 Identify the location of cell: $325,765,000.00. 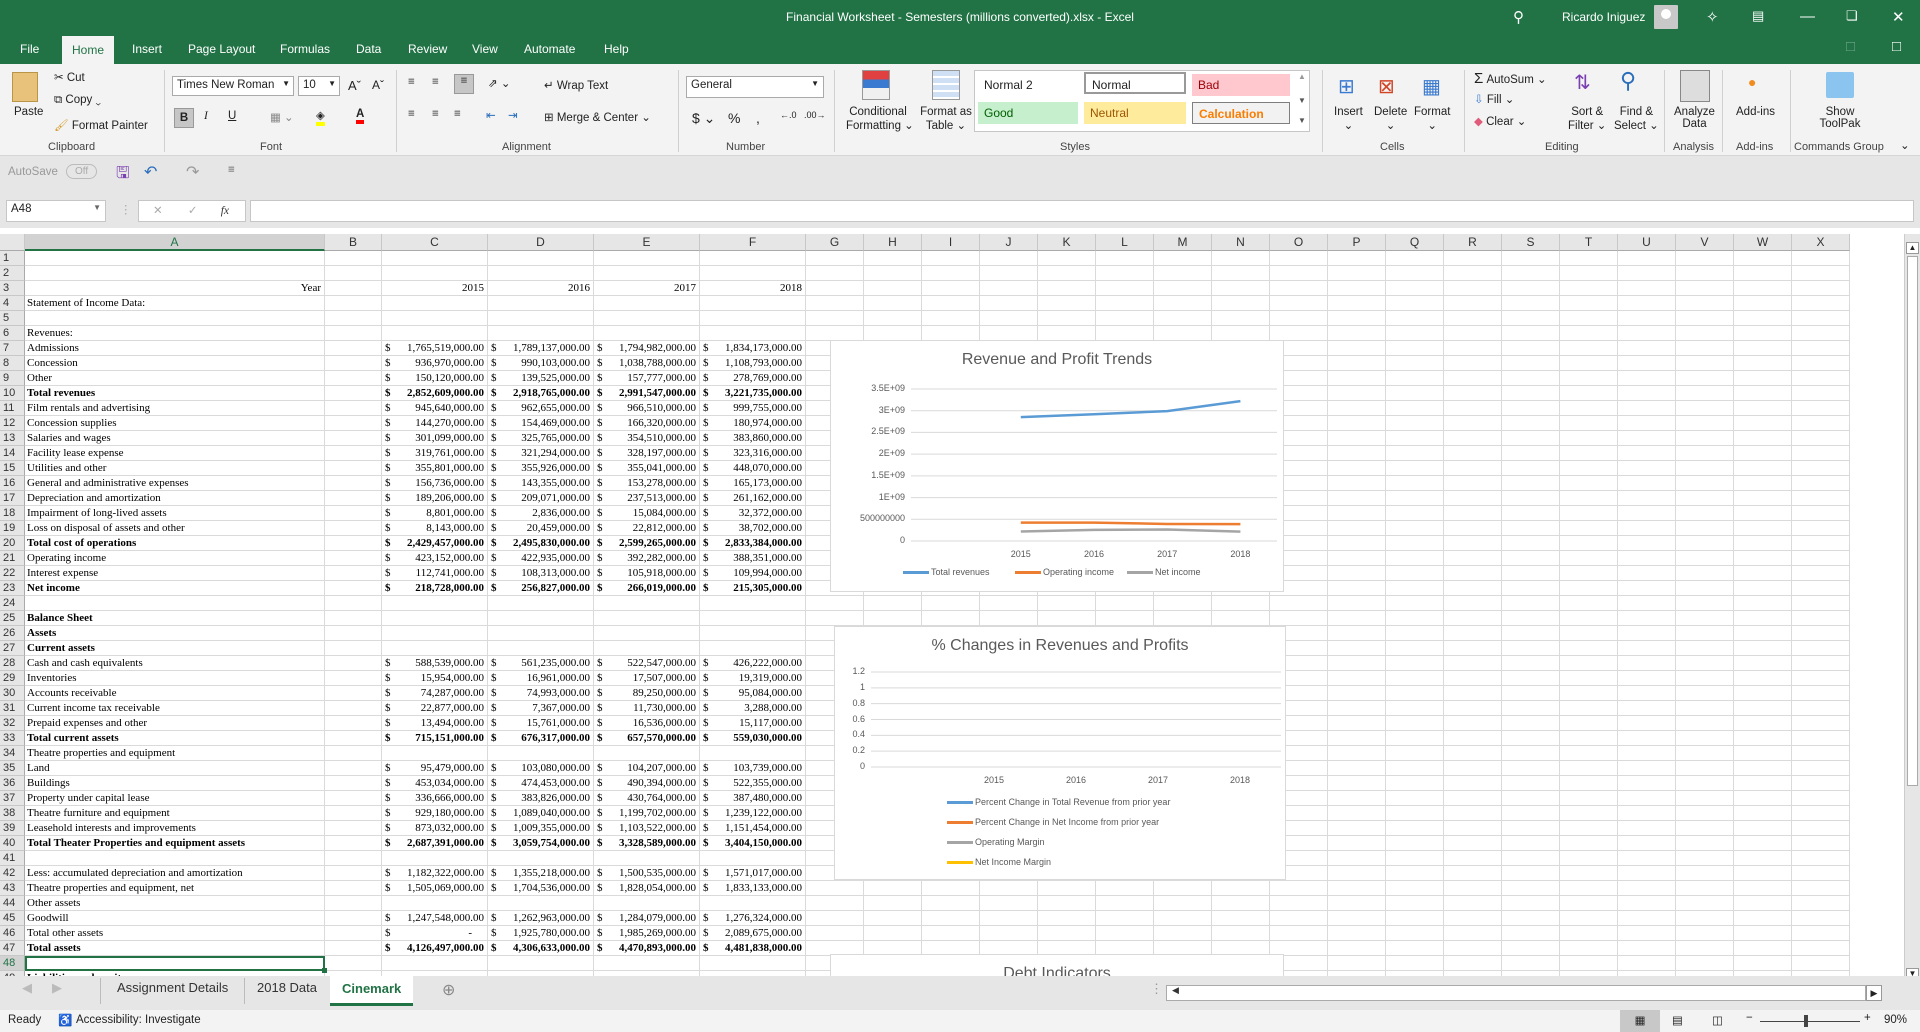
(541, 438).